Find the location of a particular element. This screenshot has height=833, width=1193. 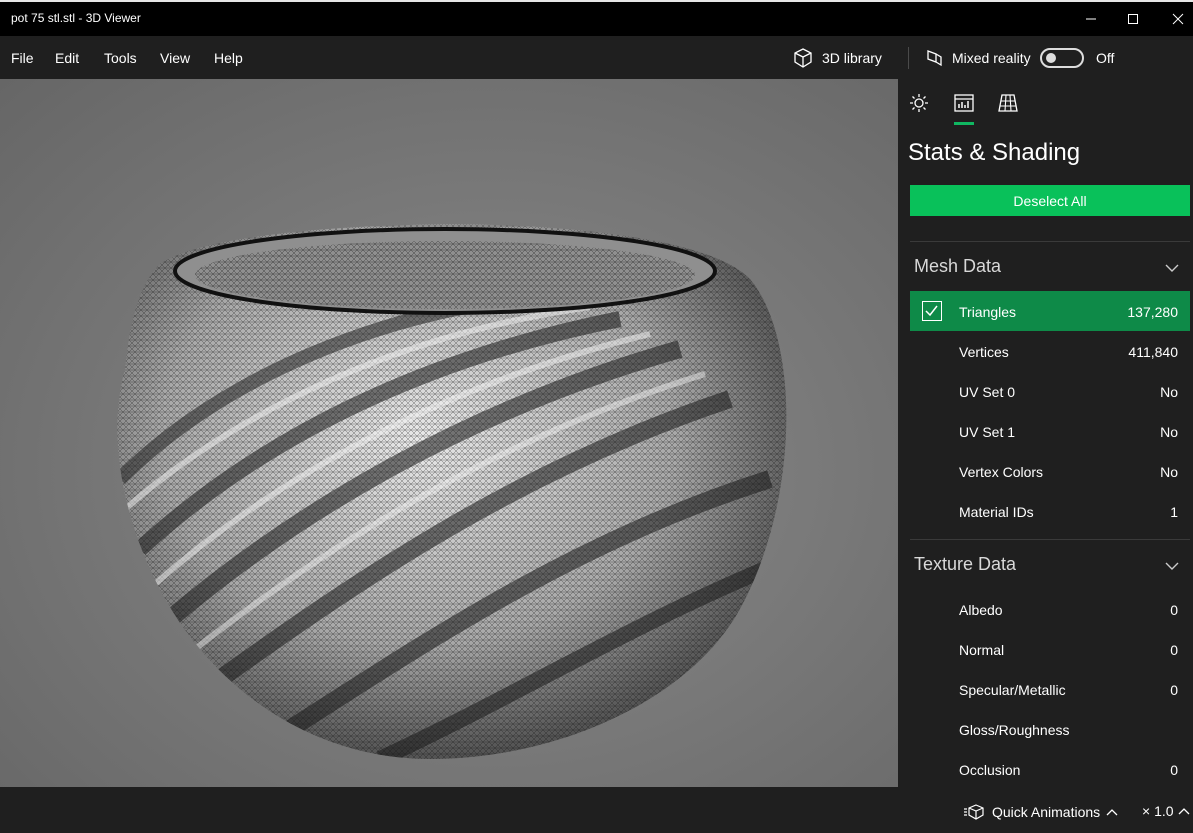

tab-stats is located at coordinates (964, 103).